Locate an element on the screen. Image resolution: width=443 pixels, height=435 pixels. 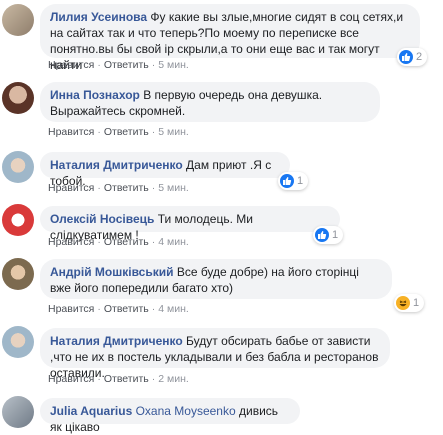
comment-actions: Нравится · Ответить · 2 мин. is located at coordinates (118, 379).